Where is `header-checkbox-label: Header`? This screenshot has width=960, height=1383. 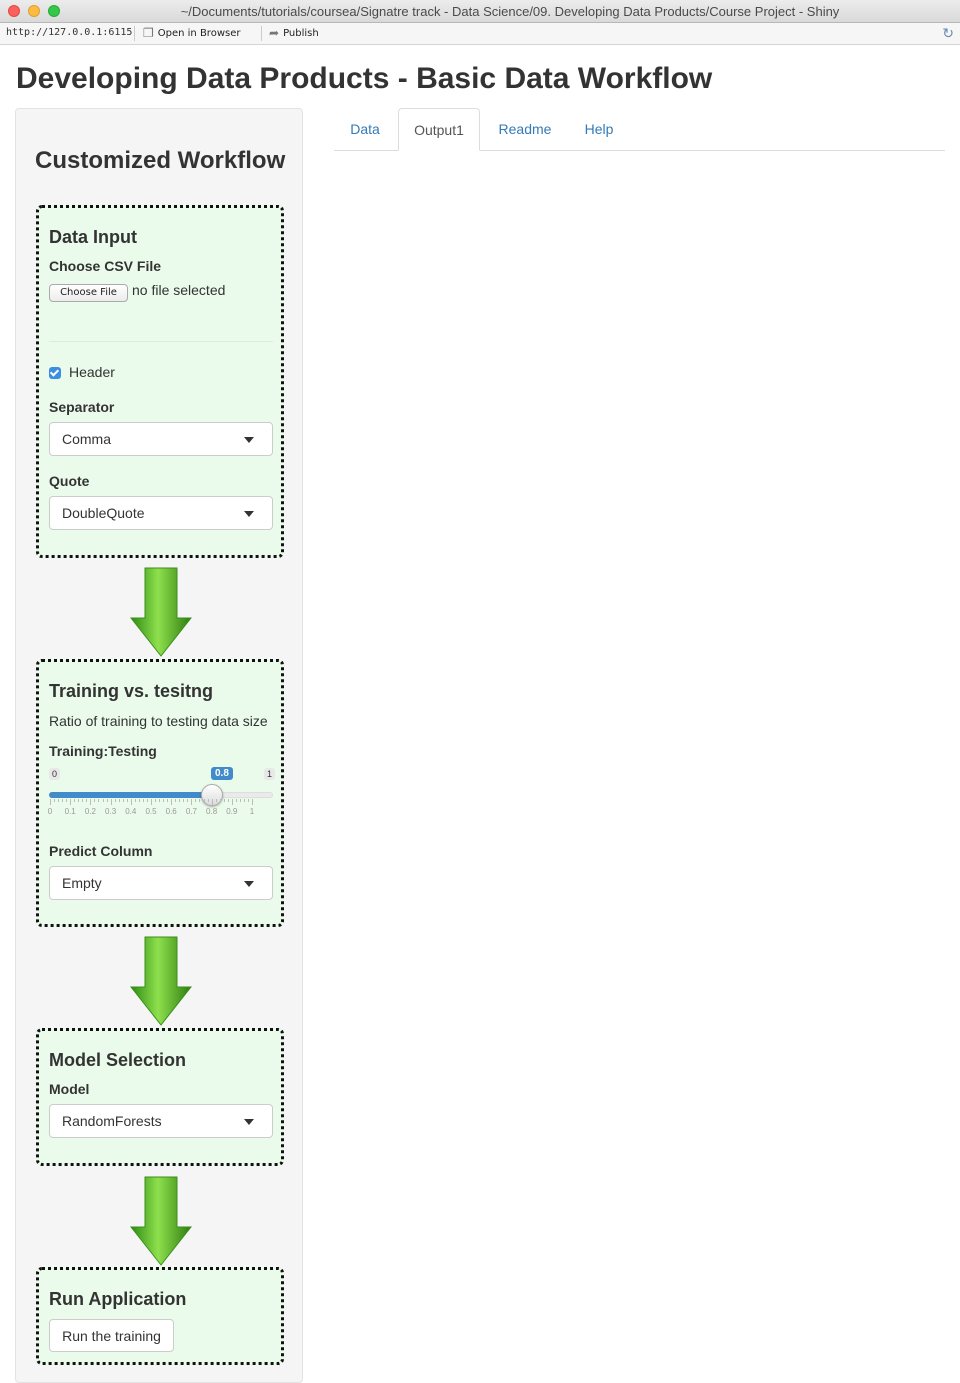
header-checkbox-label: Header is located at coordinates (92, 372).